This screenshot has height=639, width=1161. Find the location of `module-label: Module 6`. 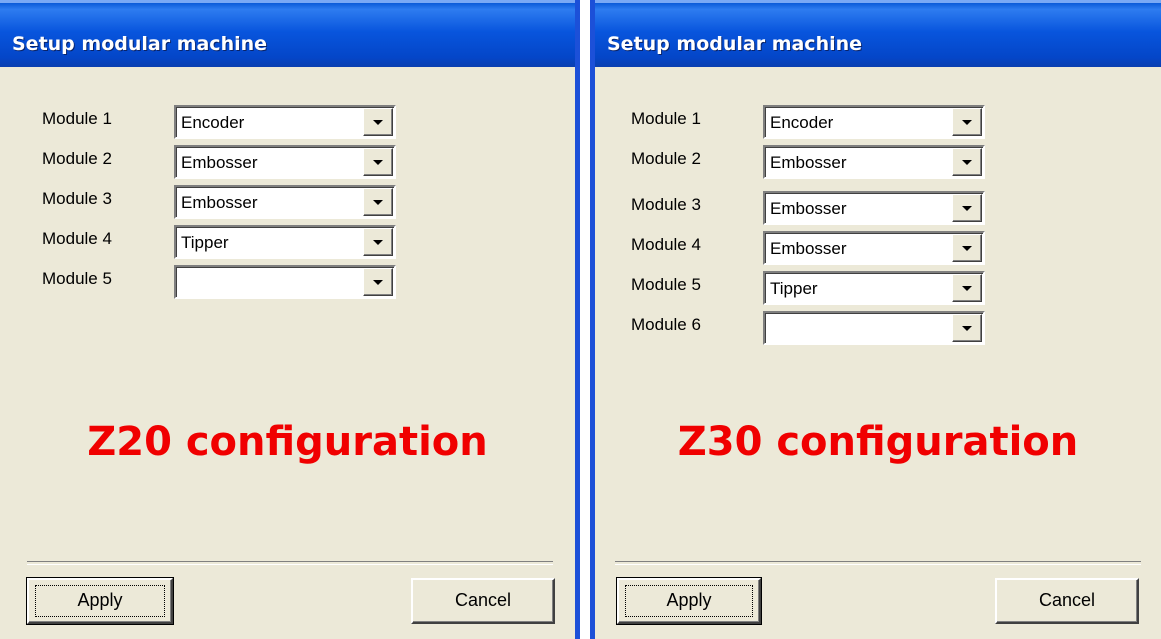

module-label: Module 6 is located at coordinates (666, 324).